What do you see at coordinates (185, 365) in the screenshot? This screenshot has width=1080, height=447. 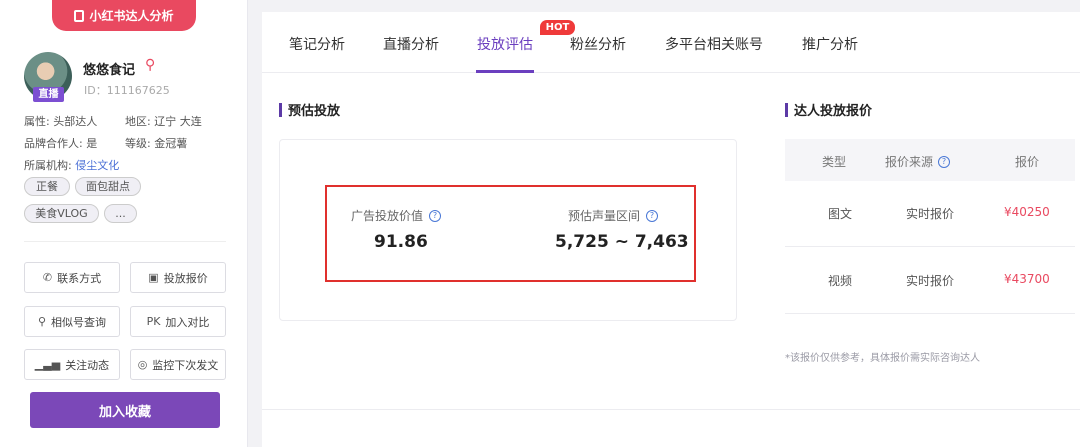 I see `monitor-label: 监控下次发文` at bounding box center [185, 365].